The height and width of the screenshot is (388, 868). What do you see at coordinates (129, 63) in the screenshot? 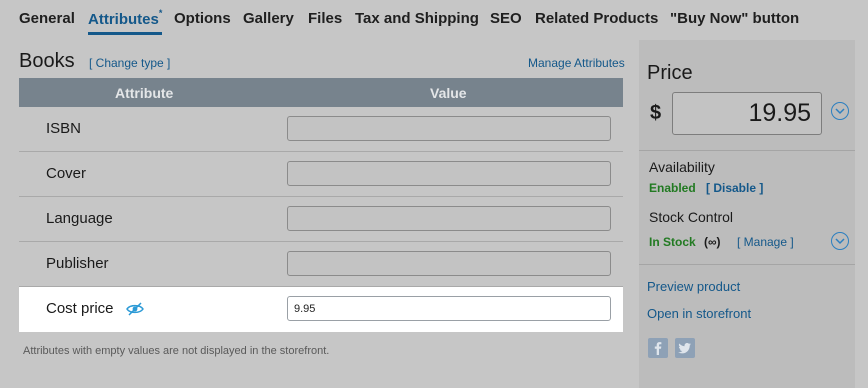
I see `change-type-link: [ Change type ]` at bounding box center [129, 63].